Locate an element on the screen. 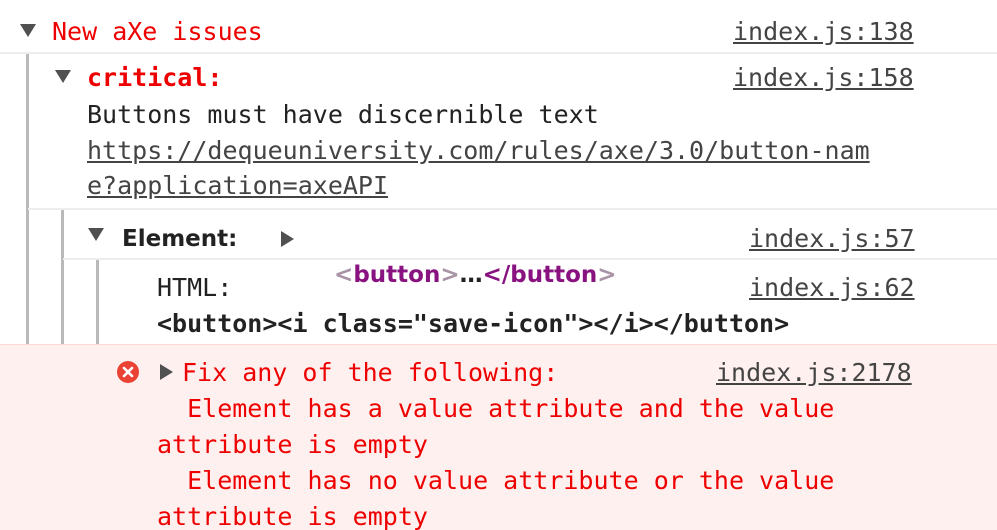 Image resolution: width=997 pixels, height=530 pixels. element-label: Element: is located at coordinates (180, 239).